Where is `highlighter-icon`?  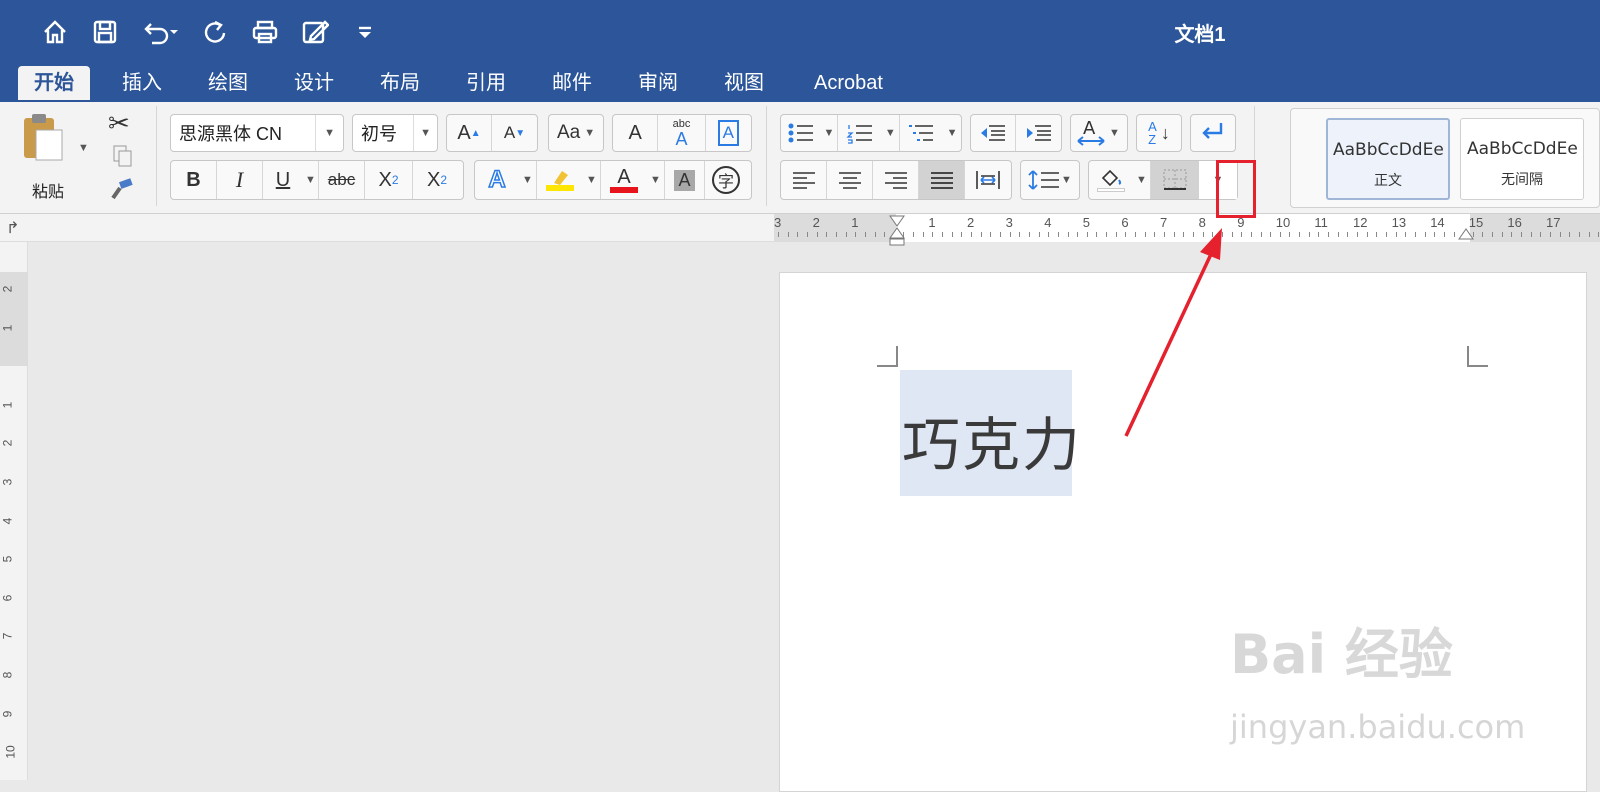 highlighter-icon is located at coordinates (561, 178).